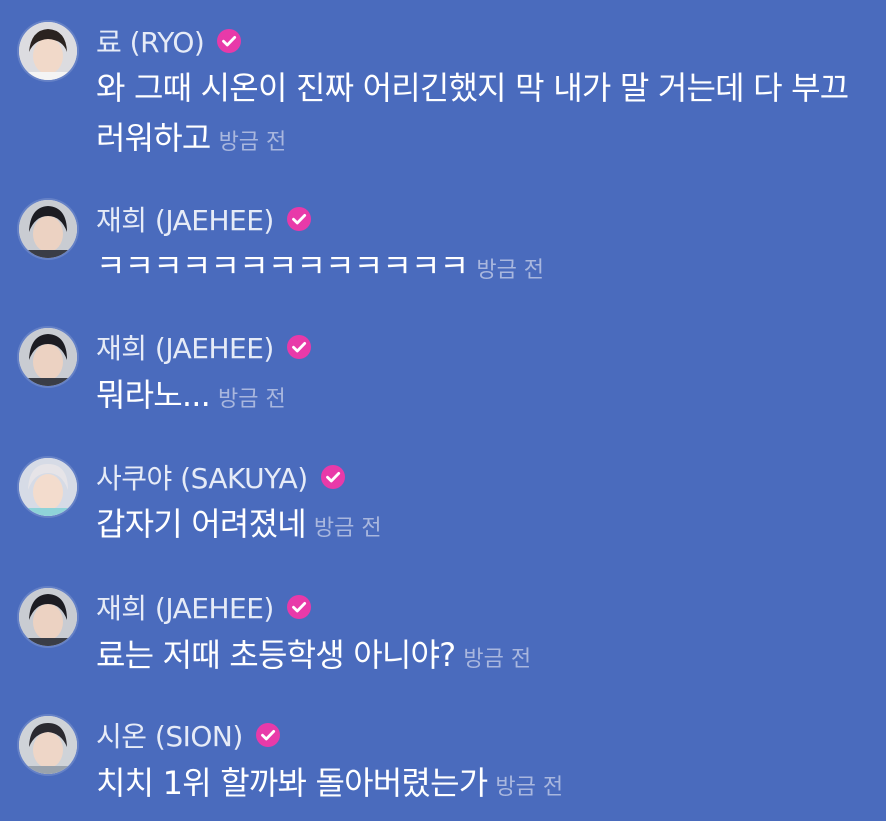 The image size is (886, 821). Describe the element at coordinates (282, 266) in the screenshot. I see `message-body: ㅋㅋㅋㅋㅋㅋㅋㅋㅋㅋㅋㅋㅋ` at that location.